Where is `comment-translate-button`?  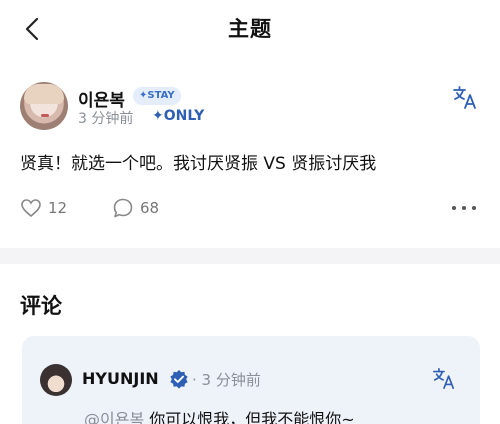 comment-translate-button is located at coordinates (444, 378).